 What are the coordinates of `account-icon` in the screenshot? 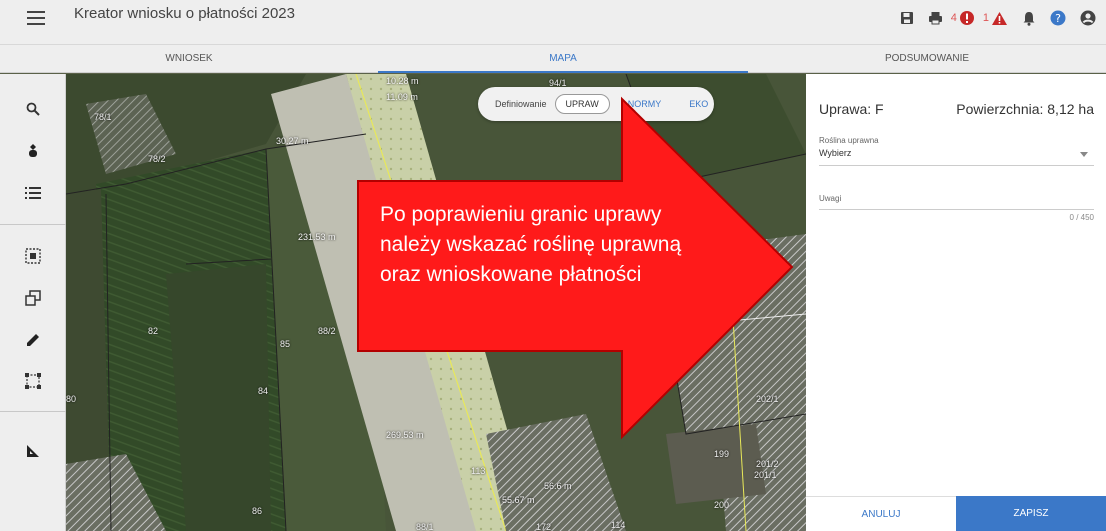 It's located at (1088, 18).